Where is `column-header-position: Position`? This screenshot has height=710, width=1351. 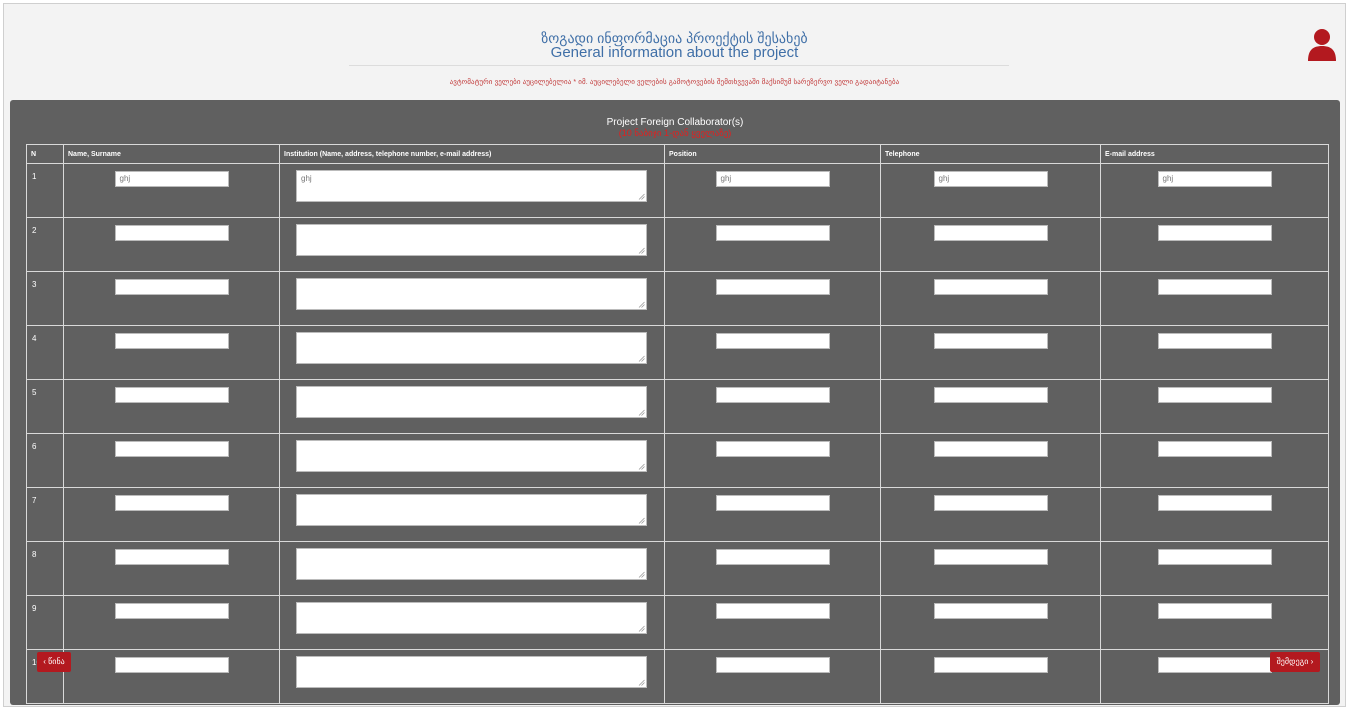
column-header-position: Position is located at coordinates (772, 154).